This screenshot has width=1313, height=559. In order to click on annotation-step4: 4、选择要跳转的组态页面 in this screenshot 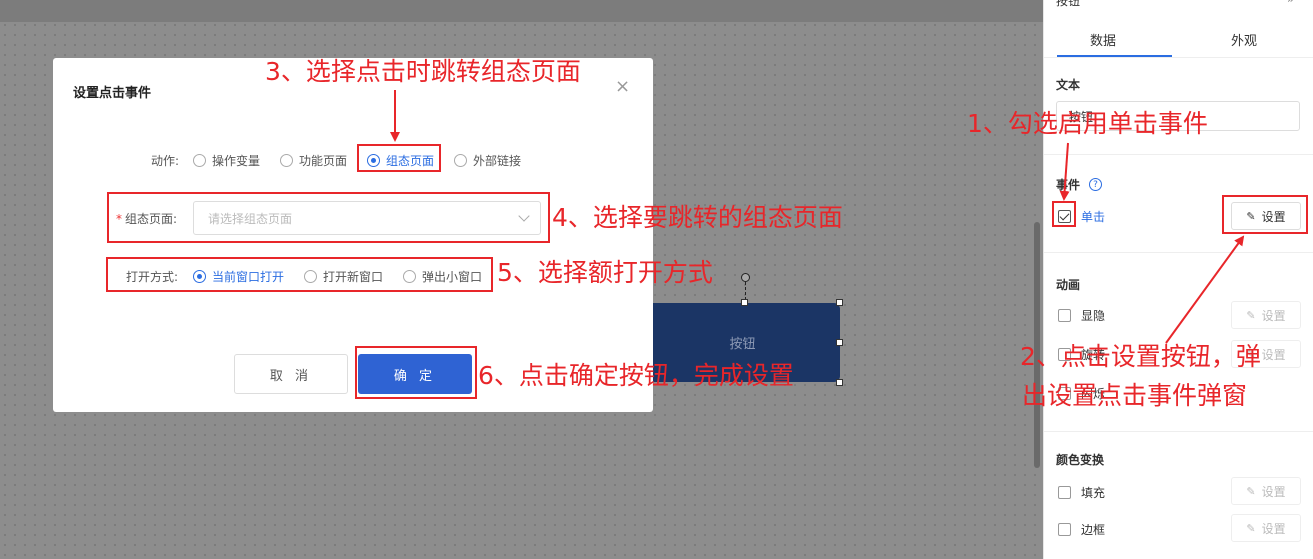, I will do `click(697, 217)`.